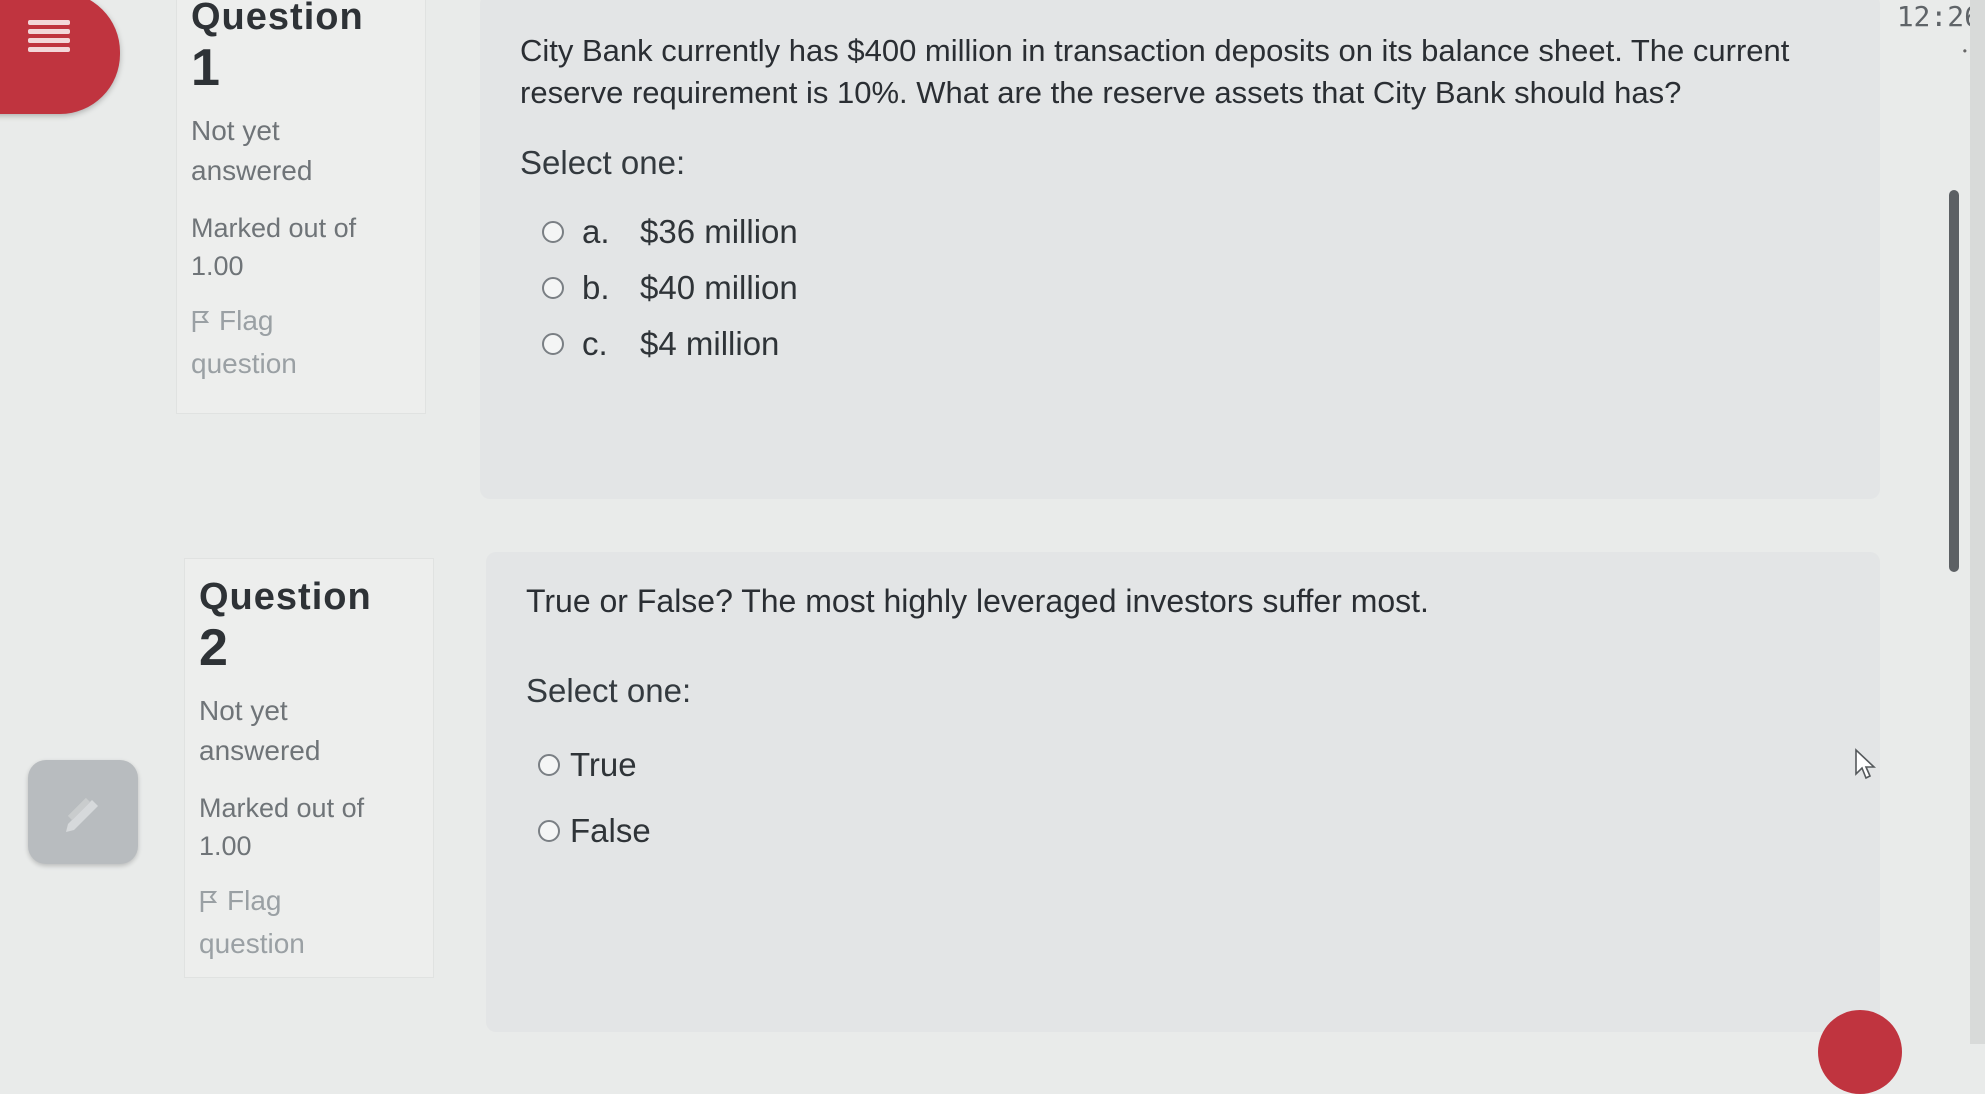 This screenshot has height=1094, width=1985. Describe the element at coordinates (603, 764) in the screenshot. I see `option-text: True` at that location.